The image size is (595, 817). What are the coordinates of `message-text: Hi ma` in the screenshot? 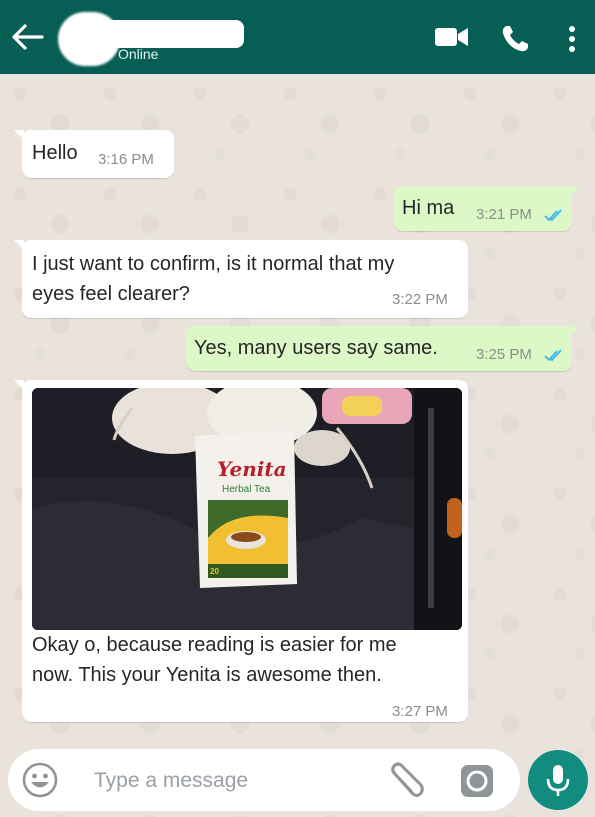 It's located at (428, 208).